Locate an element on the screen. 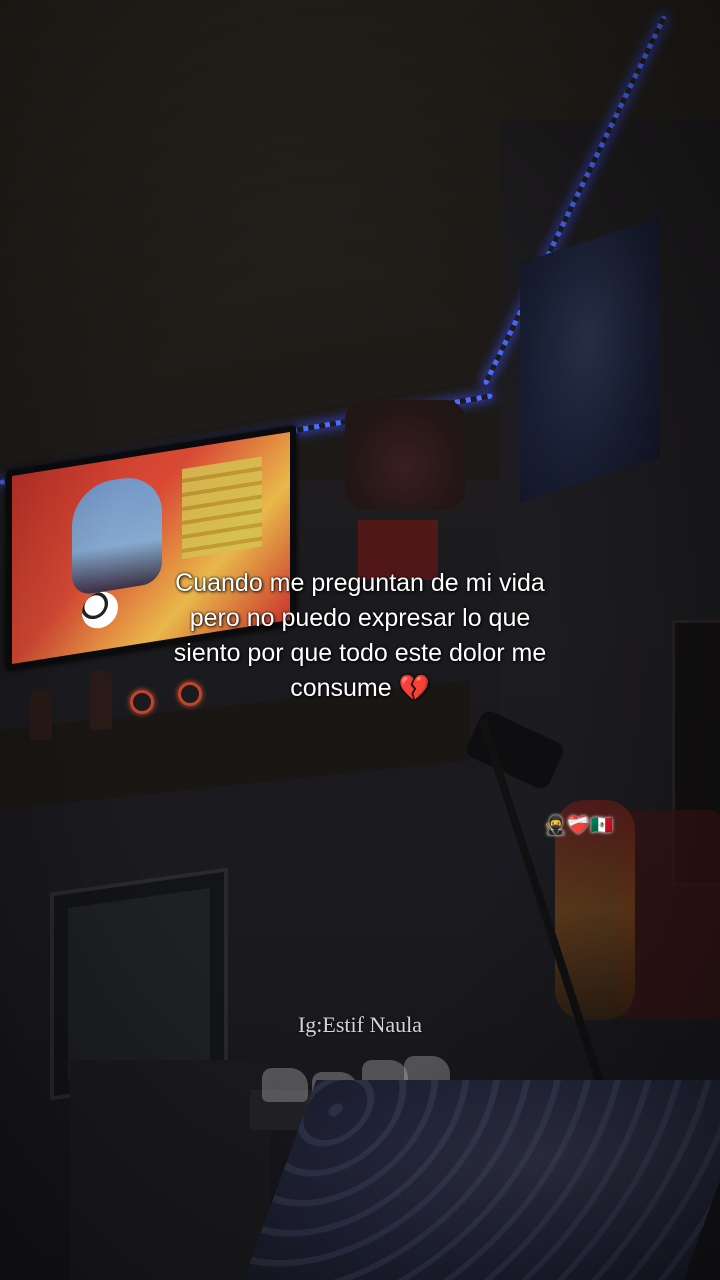 This screenshot has height=1280, width=720. credit-watermark: Ig:Estif Naula is located at coordinates (360, 1024).